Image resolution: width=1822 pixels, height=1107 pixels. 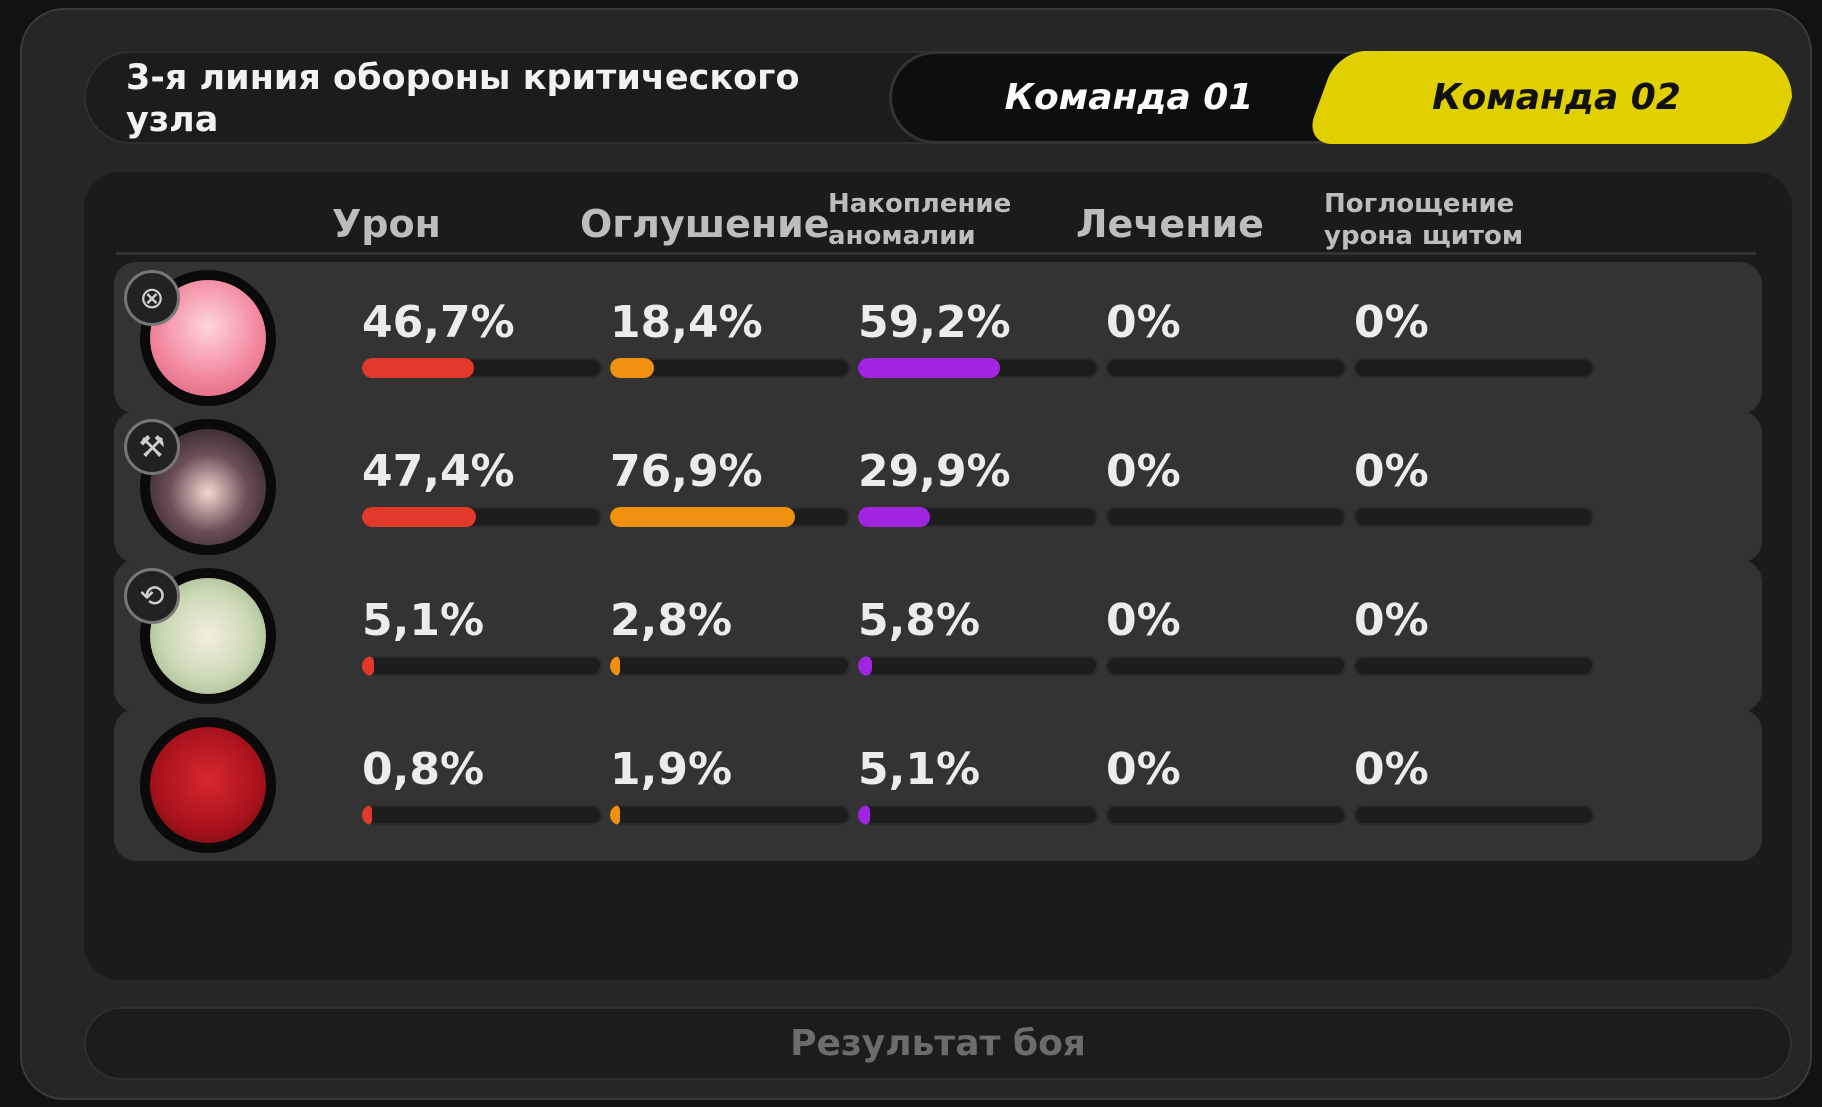 I want to click on stat-value: 47,4%, so click(x=438, y=471).